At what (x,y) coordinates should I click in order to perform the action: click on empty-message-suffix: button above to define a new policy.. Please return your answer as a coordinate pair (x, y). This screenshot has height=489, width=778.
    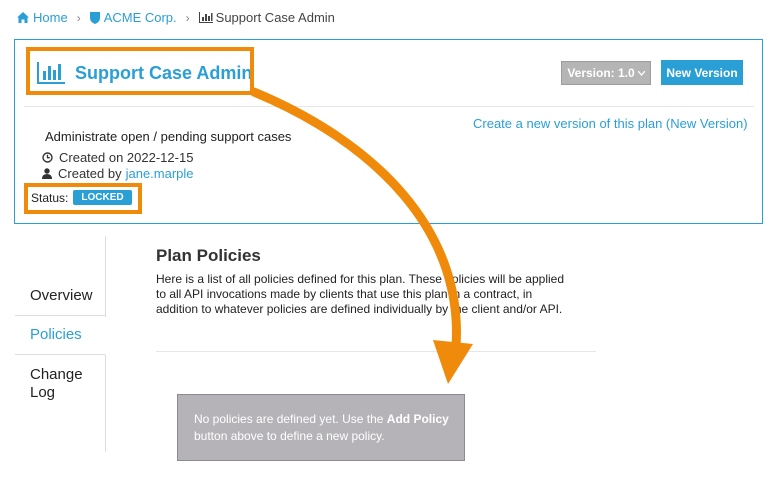
    Looking at the image, I should click on (289, 436).